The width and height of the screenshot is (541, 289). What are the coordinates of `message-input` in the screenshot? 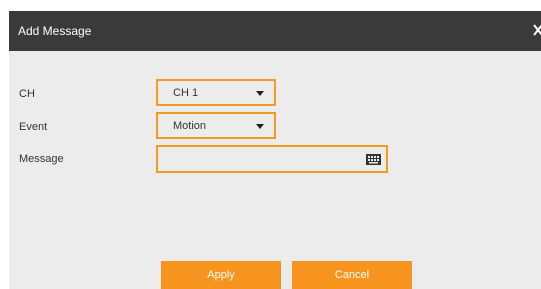 It's located at (272, 159).